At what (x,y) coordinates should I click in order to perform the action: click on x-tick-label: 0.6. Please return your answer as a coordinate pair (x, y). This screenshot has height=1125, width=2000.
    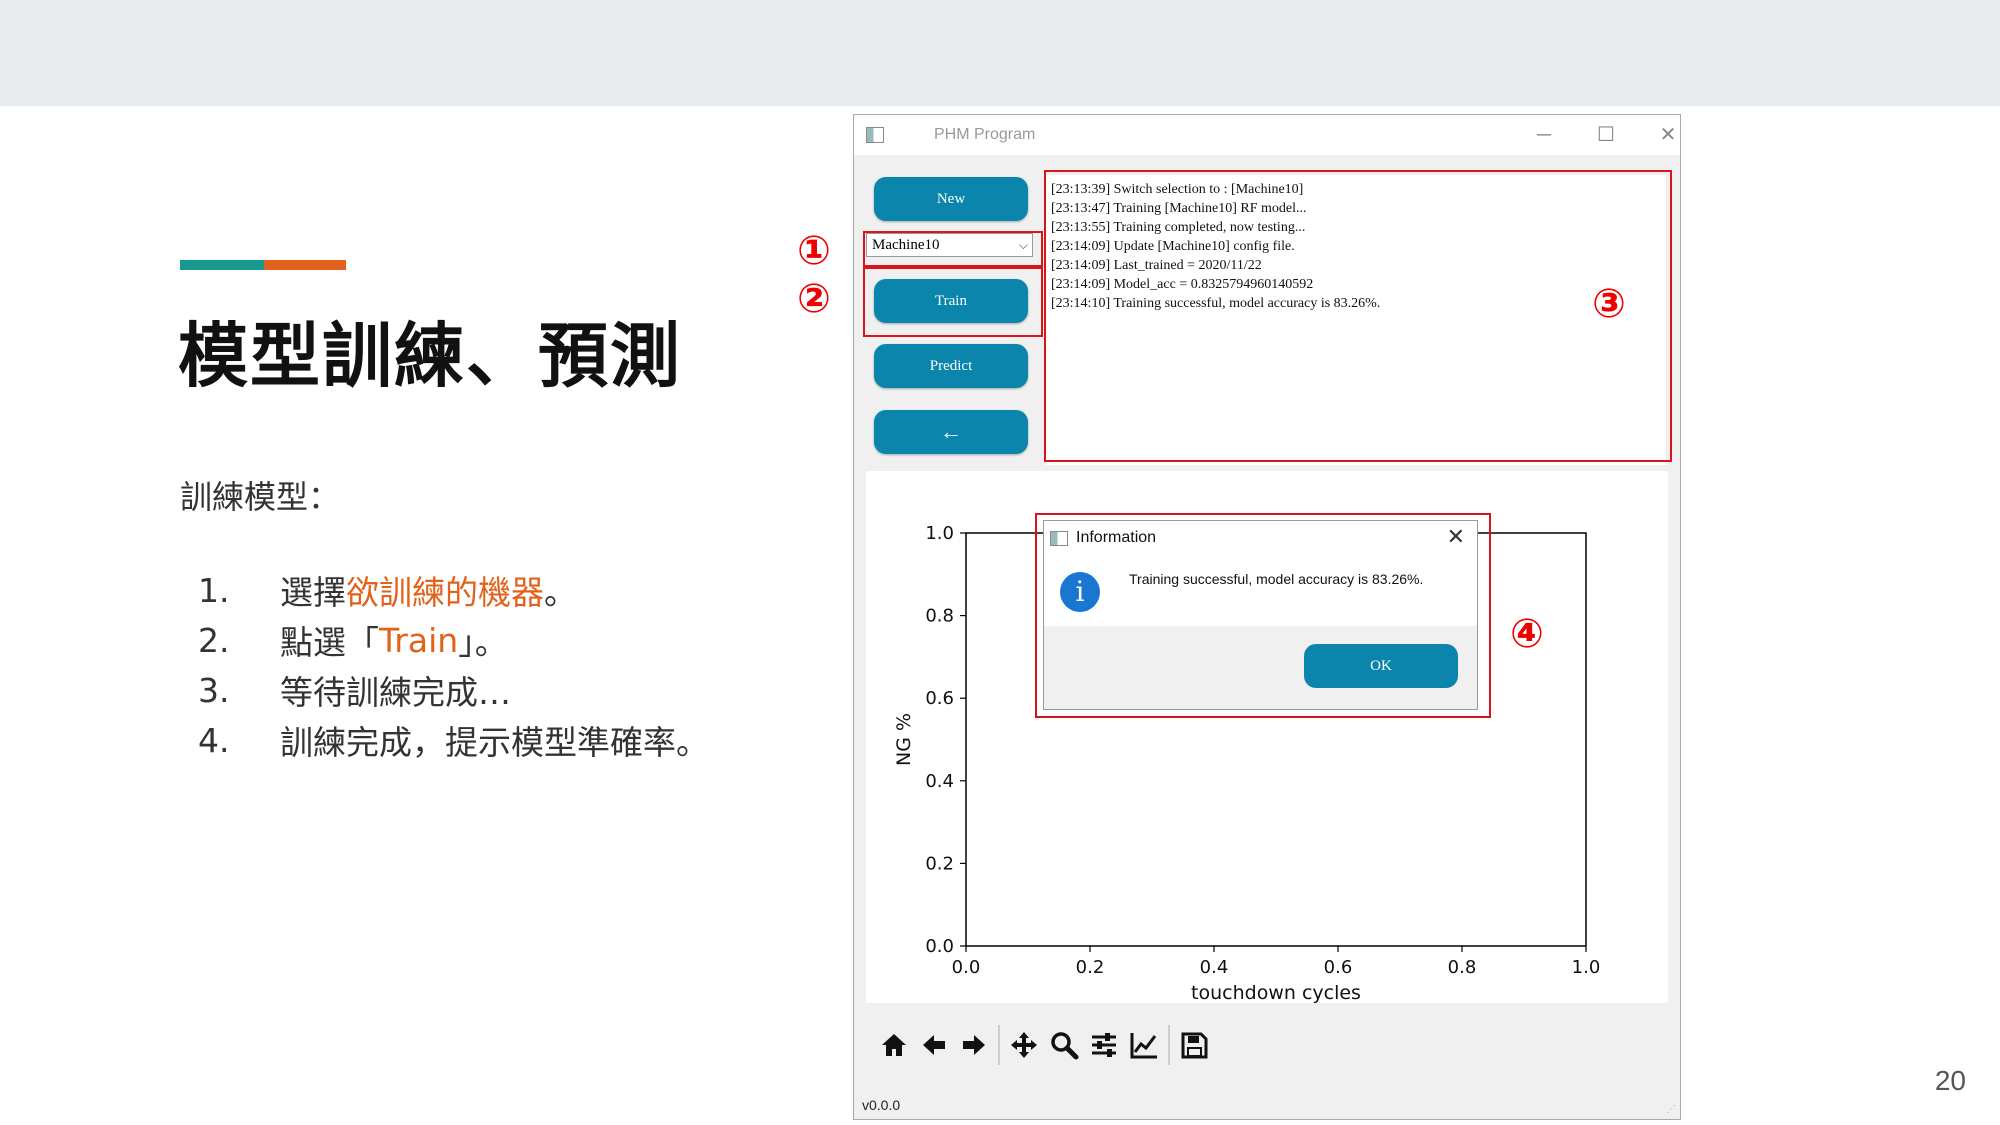
    Looking at the image, I should click on (1338, 967).